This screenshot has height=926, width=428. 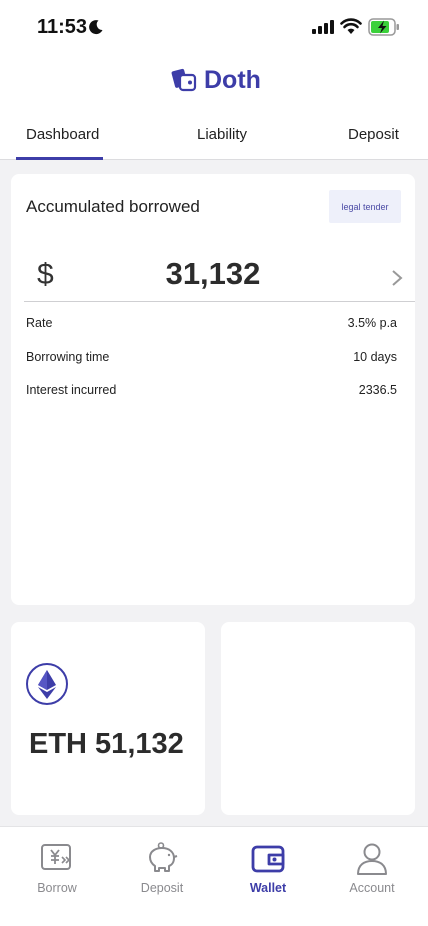 I want to click on card-title: Accumulated borrowed, so click(x=113, y=206).